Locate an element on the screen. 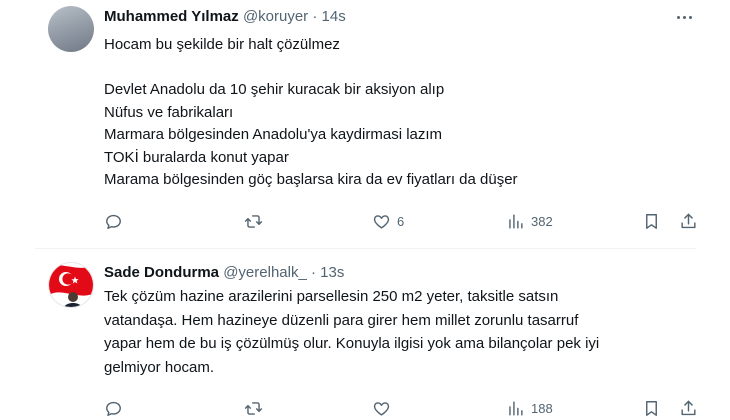  like-button is located at coordinates (381, 408).